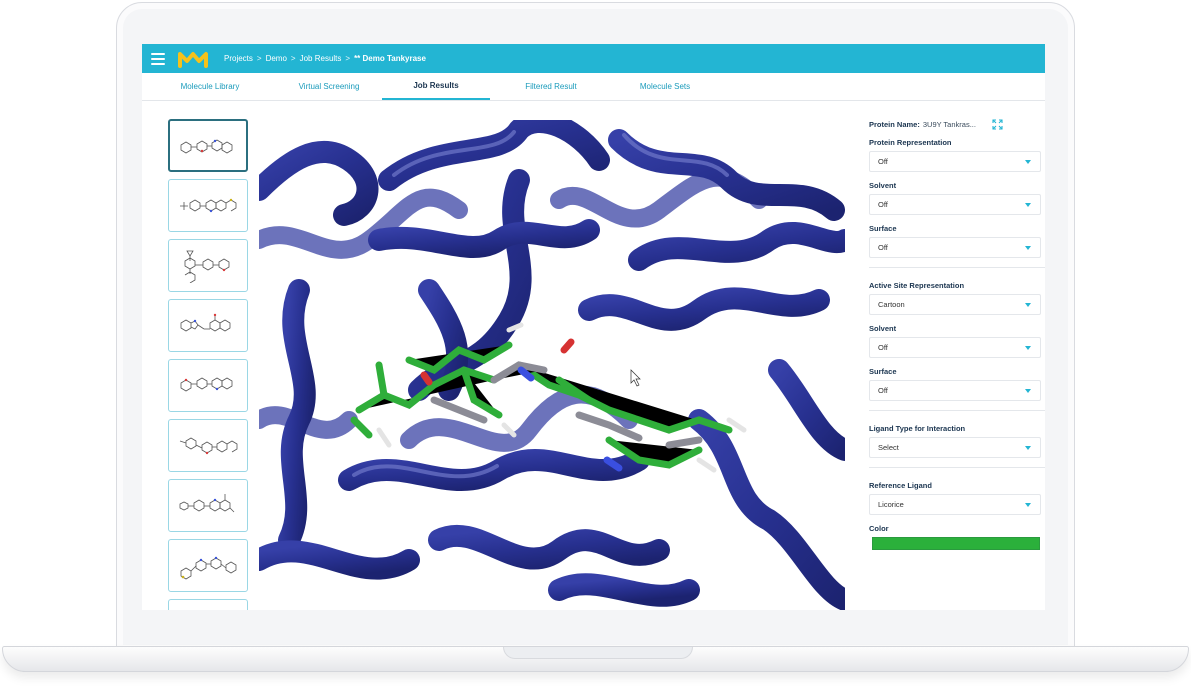 Image resolution: width=1191 pixels, height=690 pixels. Describe the element at coordinates (329, 86) in the screenshot. I see `tab-virtual-screening: Virtual Screening` at that location.